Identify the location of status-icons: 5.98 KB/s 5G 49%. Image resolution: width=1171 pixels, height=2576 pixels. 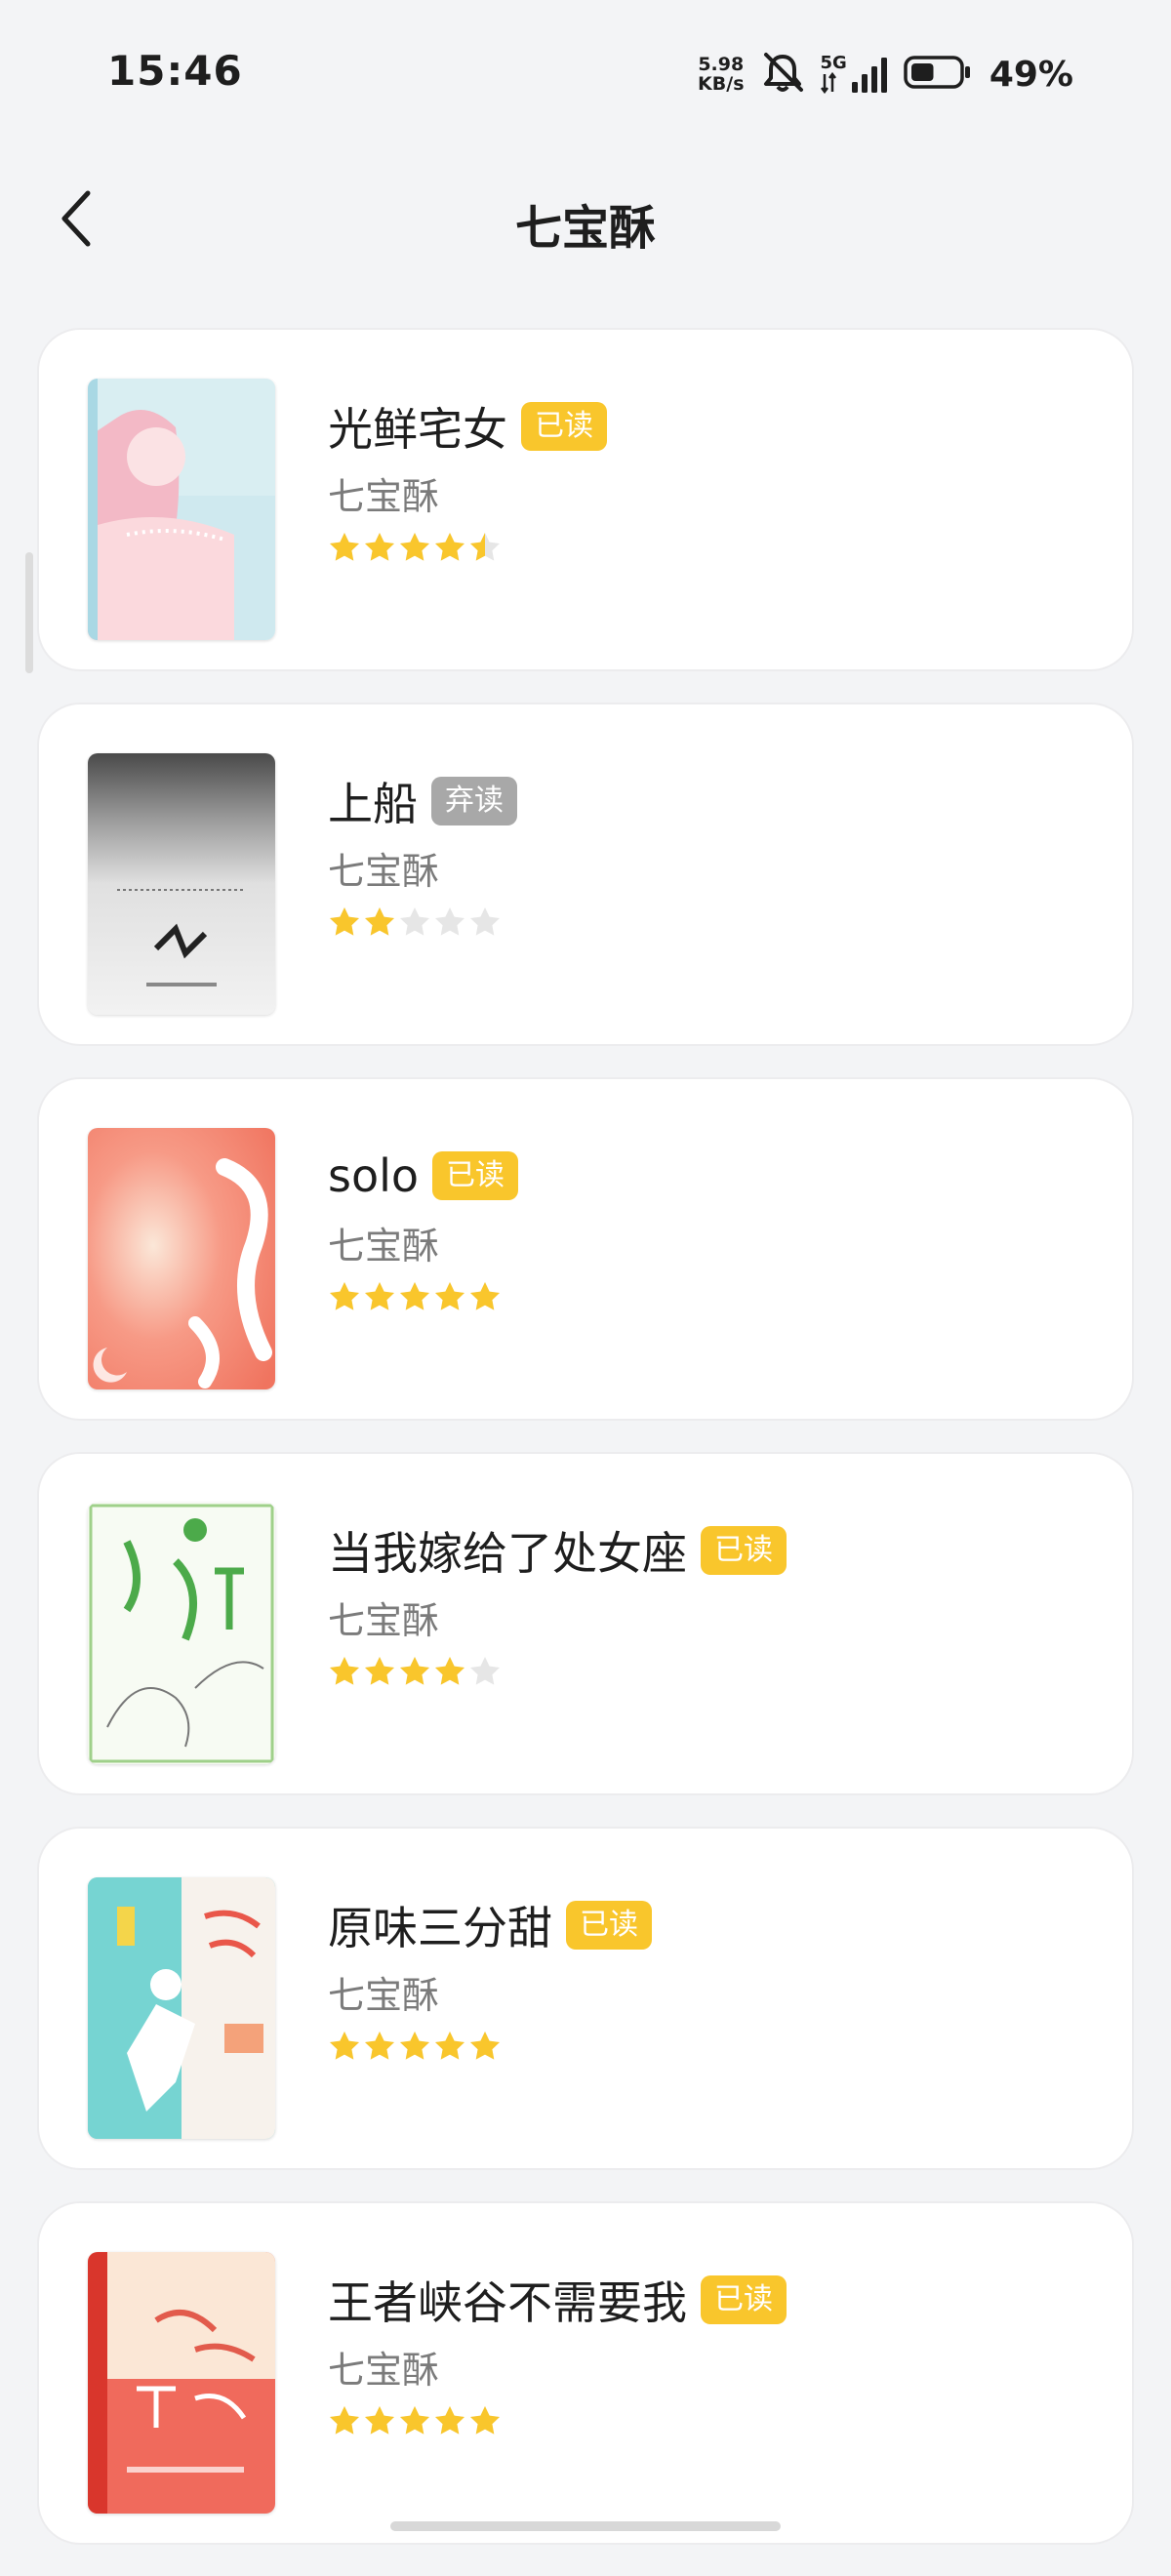
(885, 74).